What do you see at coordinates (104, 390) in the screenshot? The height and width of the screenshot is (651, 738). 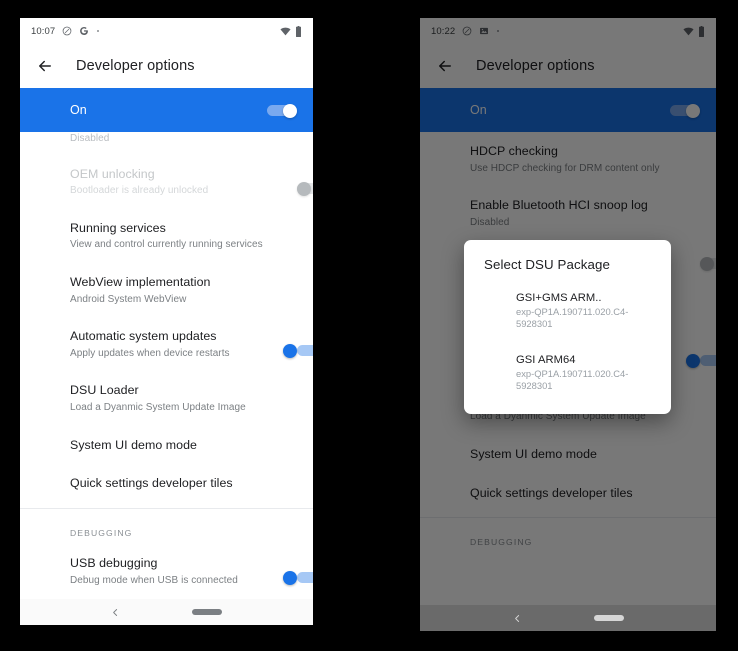 I see `list-item-title: DSU Loader` at bounding box center [104, 390].